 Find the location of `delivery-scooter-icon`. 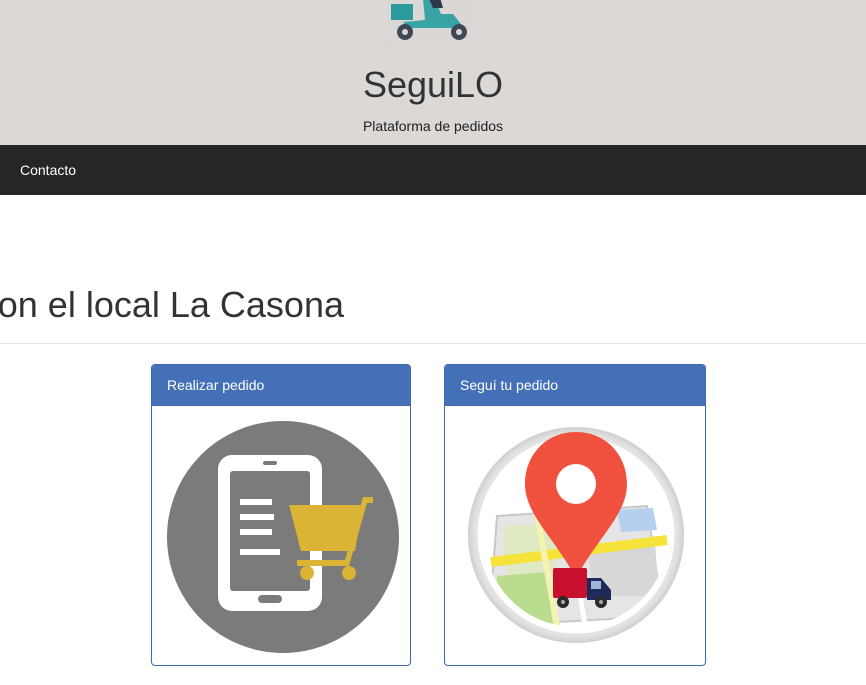

delivery-scooter-icon is located at coordinates (429, 22).